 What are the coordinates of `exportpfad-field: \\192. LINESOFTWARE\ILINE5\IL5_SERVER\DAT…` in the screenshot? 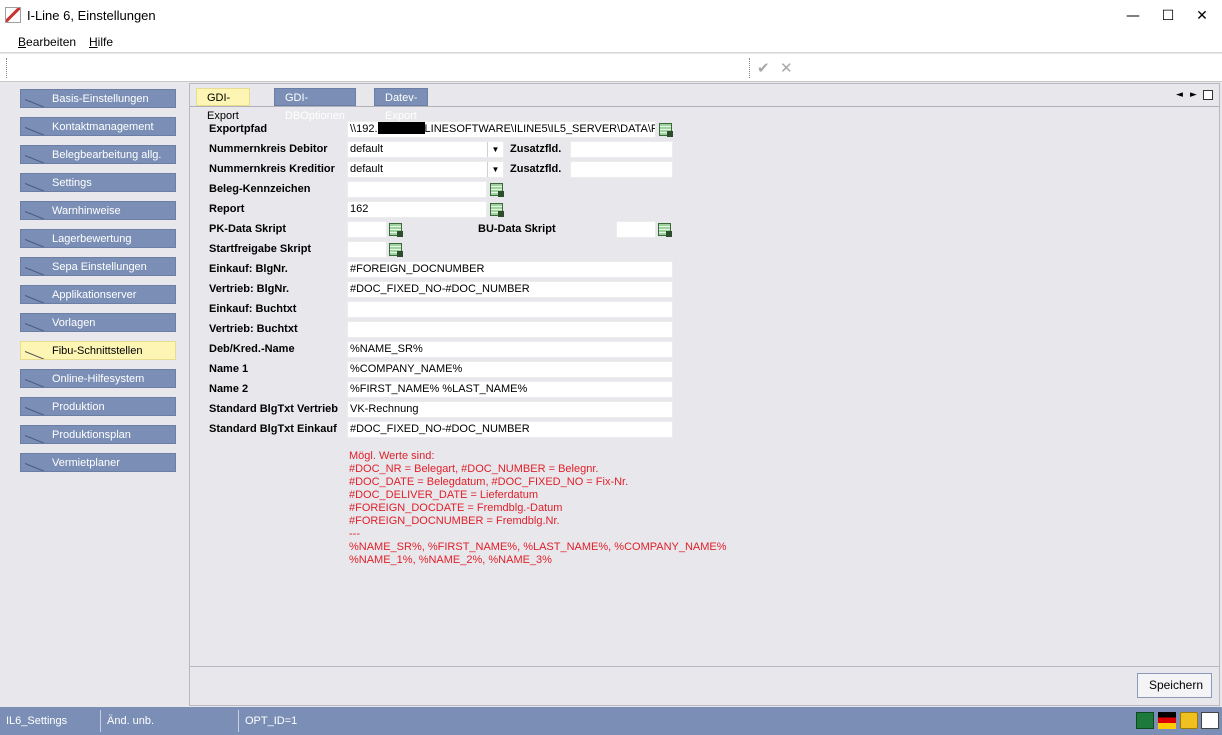 It's located at (501, 129).